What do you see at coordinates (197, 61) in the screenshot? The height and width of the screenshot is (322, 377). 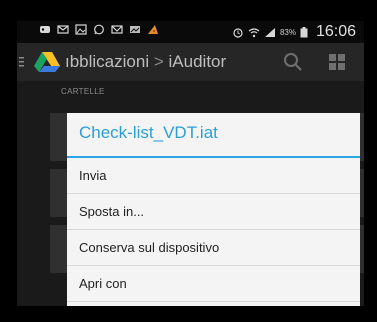 I see `breadcrumb-current: iAuditor` at bounding box center [197, 61].